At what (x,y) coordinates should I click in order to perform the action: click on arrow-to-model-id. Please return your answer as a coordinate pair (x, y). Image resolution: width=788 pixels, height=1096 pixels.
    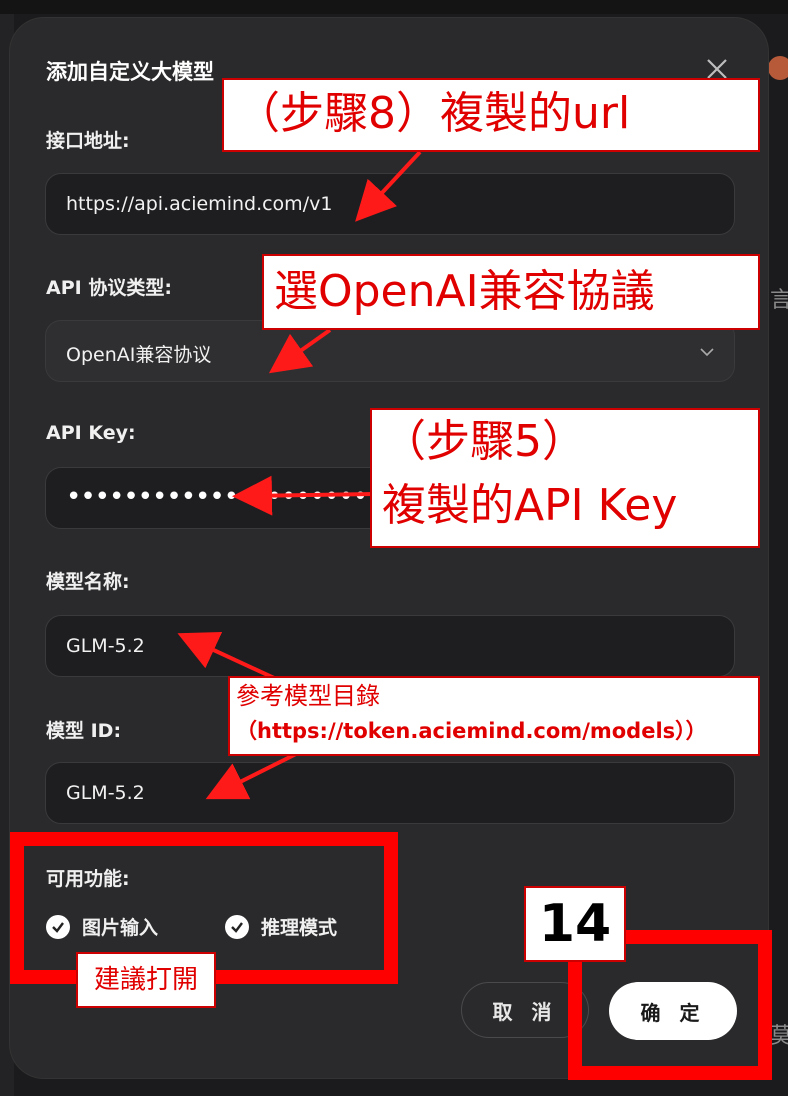
    Looking at the image, I should click on (253, 775).